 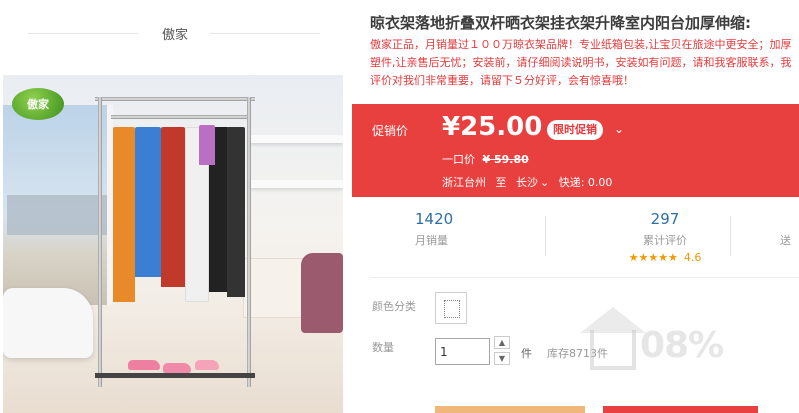 I want to click on brand-header: 傲家, so click(x=172, y=35).